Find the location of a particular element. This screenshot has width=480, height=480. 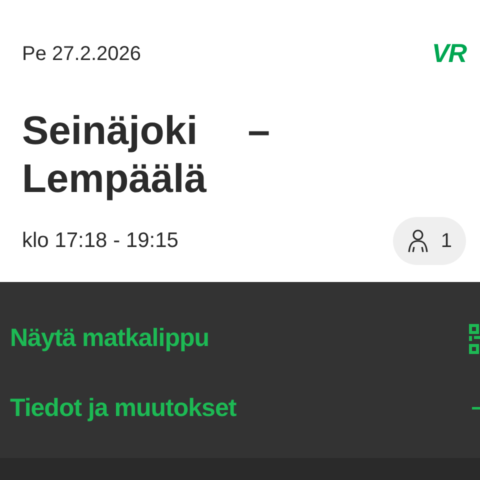

logo: VR is located at coordinates (449, 53).